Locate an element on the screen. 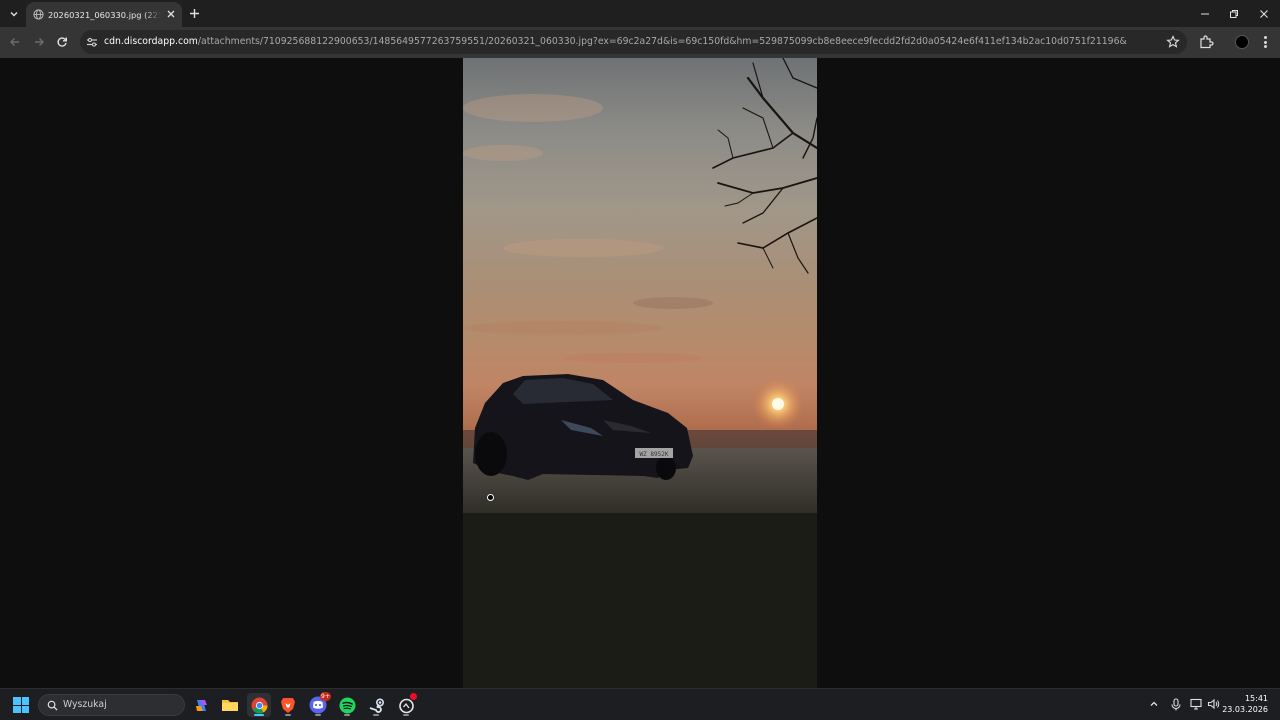 The width and height of the screenshot is (1280, 720). license-plate: WZ 8952K is located at coordinates (654, 454).